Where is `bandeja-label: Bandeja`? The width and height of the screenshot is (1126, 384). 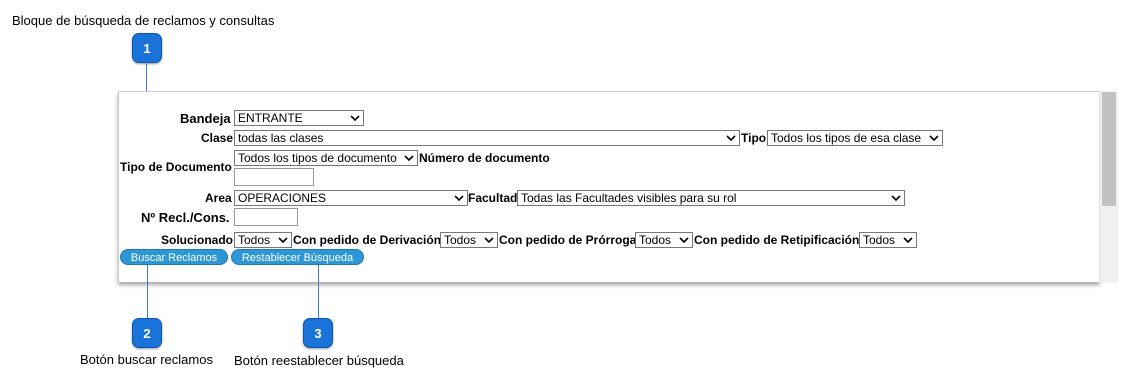
bandeja-label: Bandeja is located at coordinates (205, 118).